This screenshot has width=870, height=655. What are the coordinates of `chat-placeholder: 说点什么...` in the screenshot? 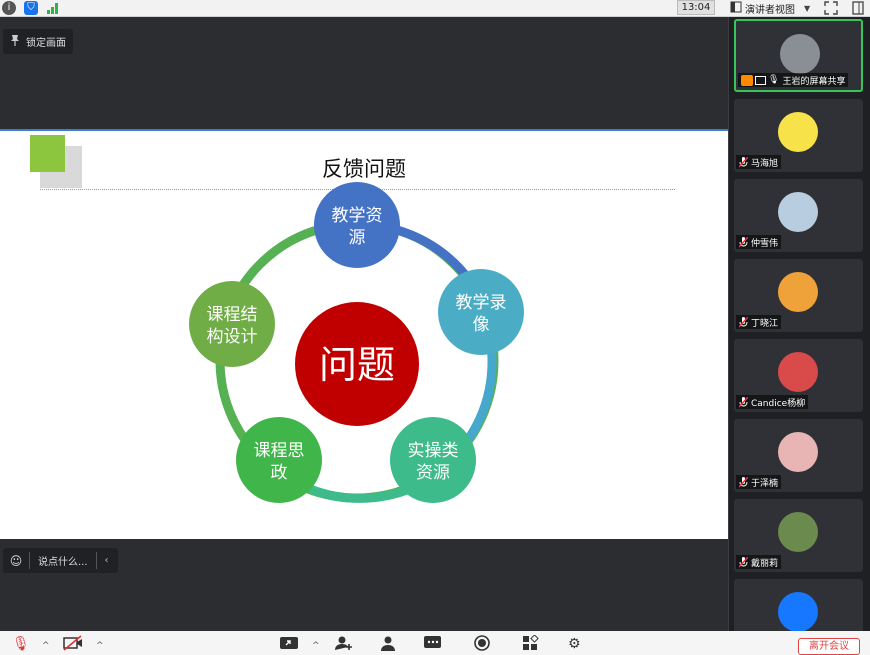 It's located at (63, 560).